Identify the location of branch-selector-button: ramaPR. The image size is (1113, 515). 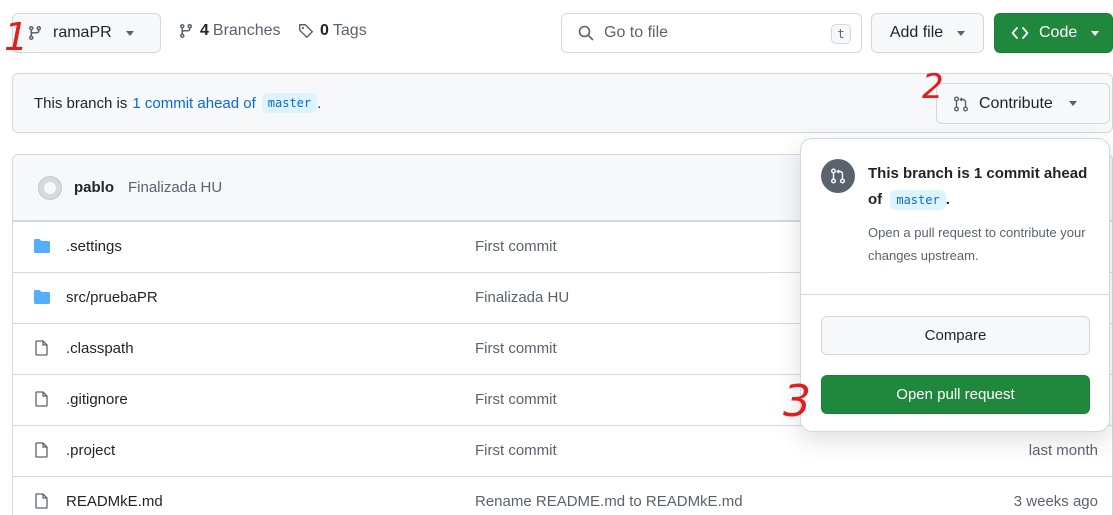
(86, 33).